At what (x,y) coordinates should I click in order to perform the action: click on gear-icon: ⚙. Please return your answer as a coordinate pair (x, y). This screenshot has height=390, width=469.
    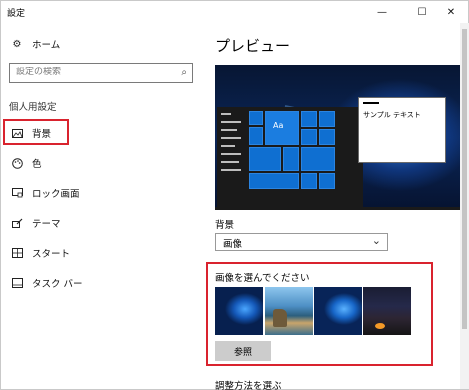
    Looking at the image, I should click on (17, 44).